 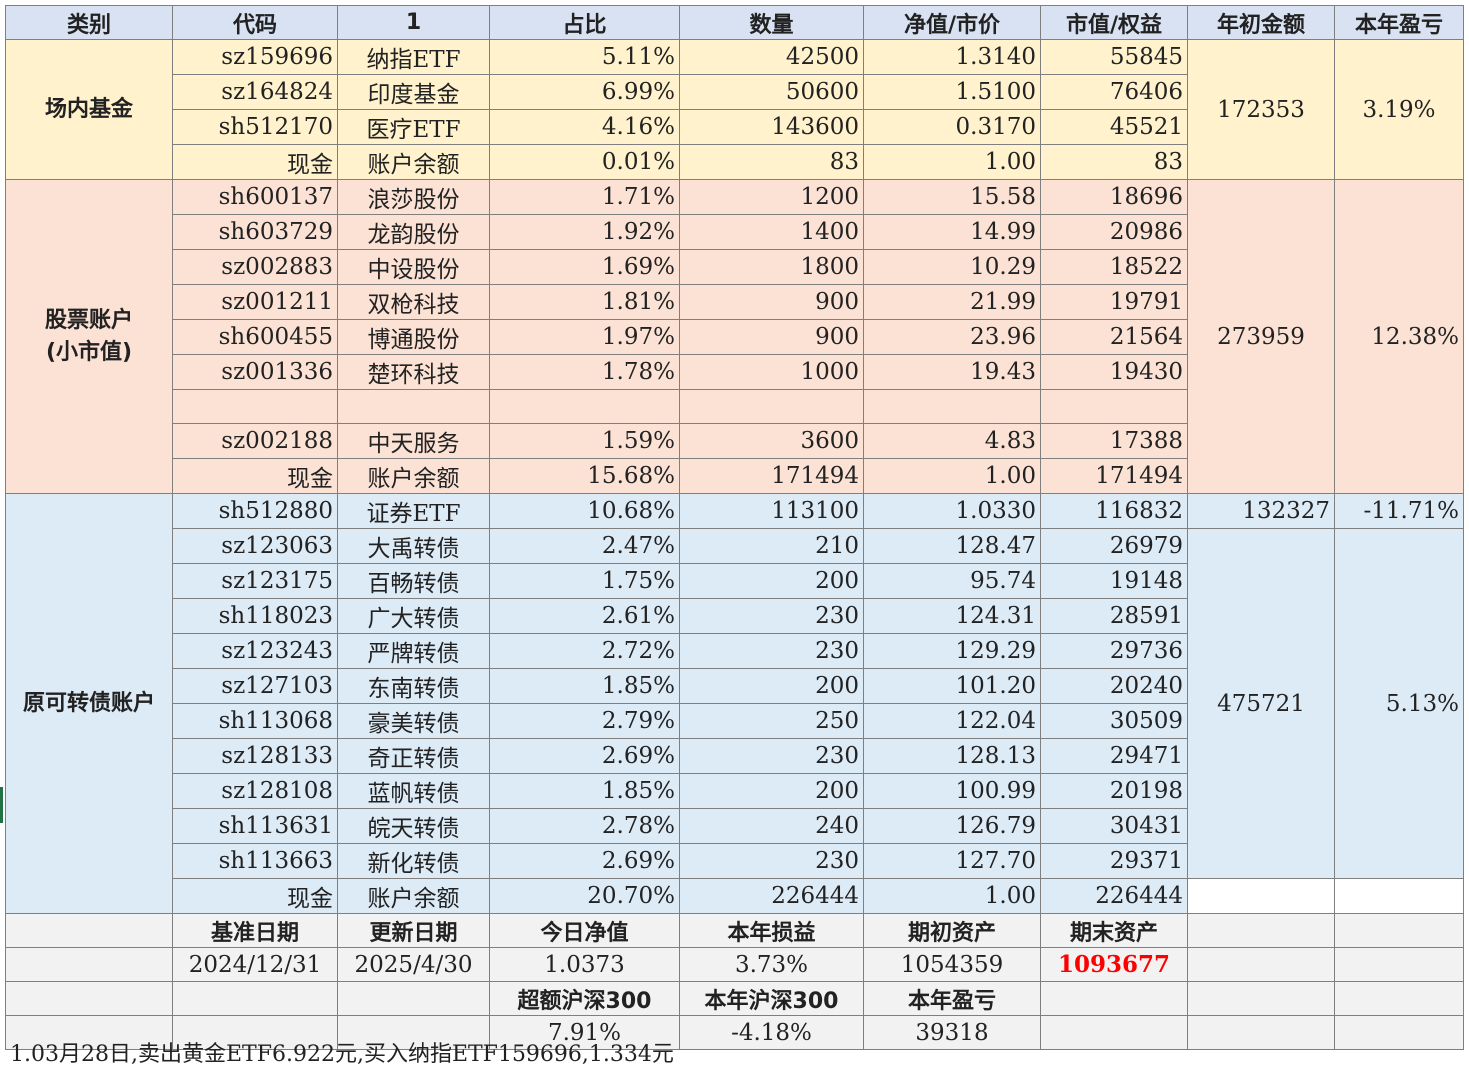 What do you see at coordinates (1114, 686) in the screenshot?
I see `value-cell: 20240` at bounding box center [1114, 686].